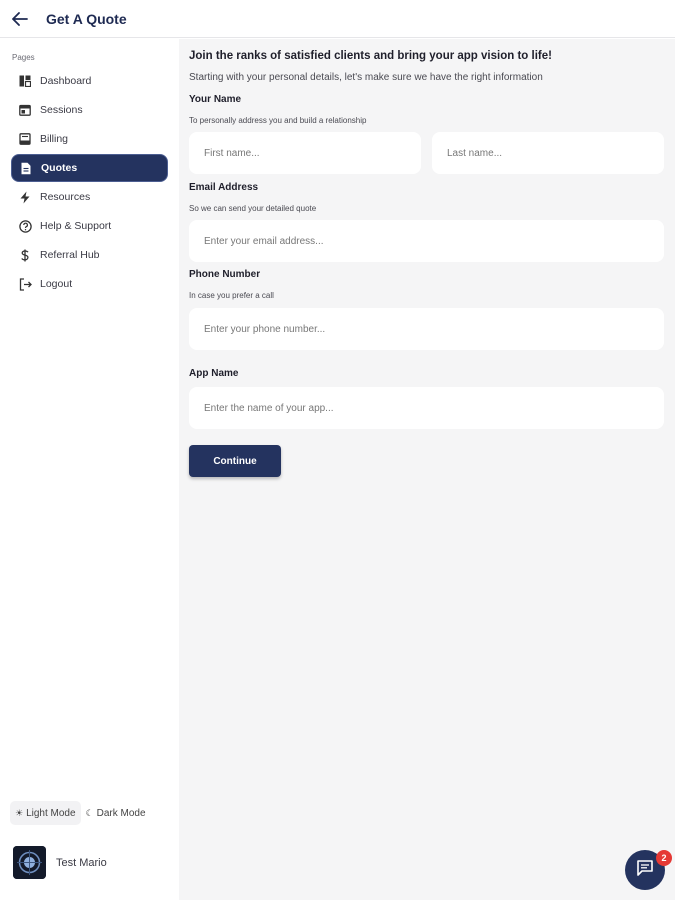 This screenshot has height=900, width=675. I want to click on app-name-label: App Name, so click(214, 373).